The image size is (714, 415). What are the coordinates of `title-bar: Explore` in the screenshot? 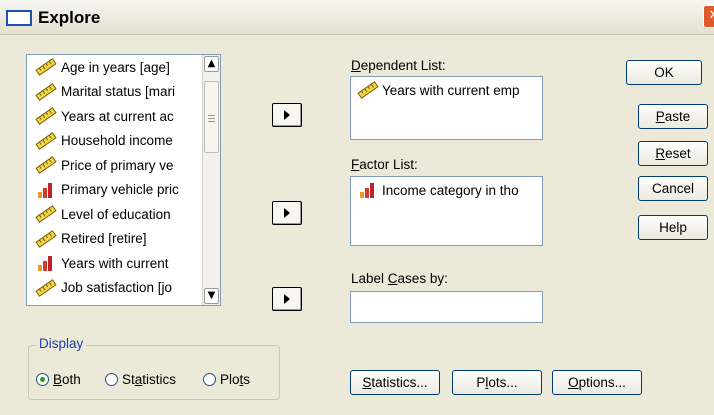 It's located at (357, 17).